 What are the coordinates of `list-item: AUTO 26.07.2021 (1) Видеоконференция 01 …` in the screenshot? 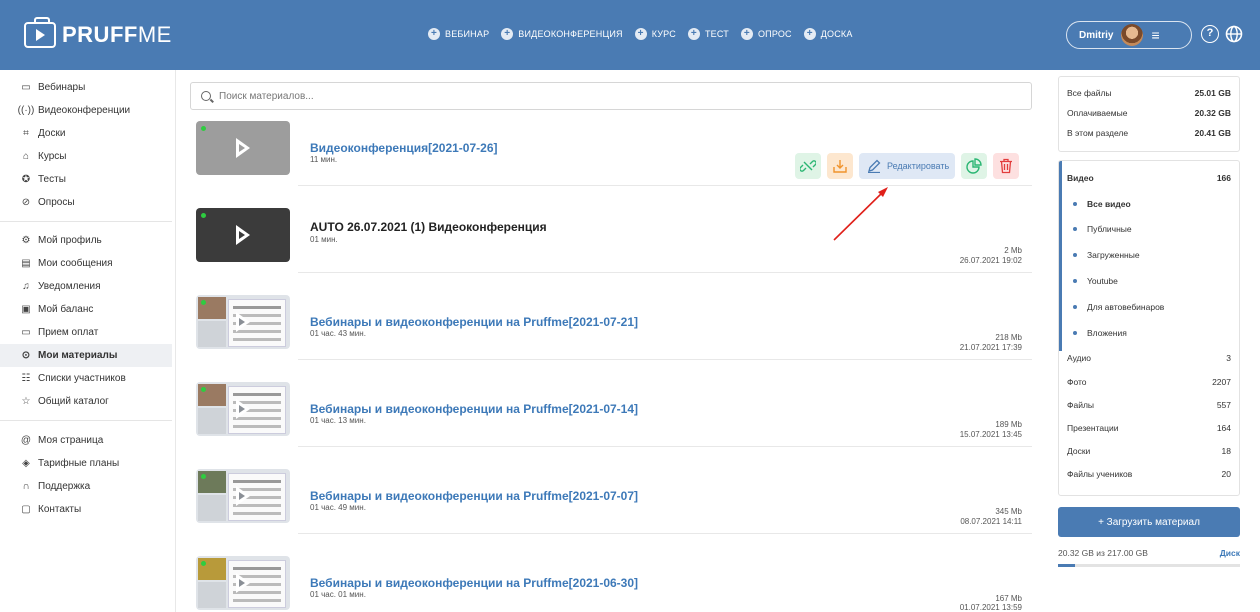 It's located at (611, 248).